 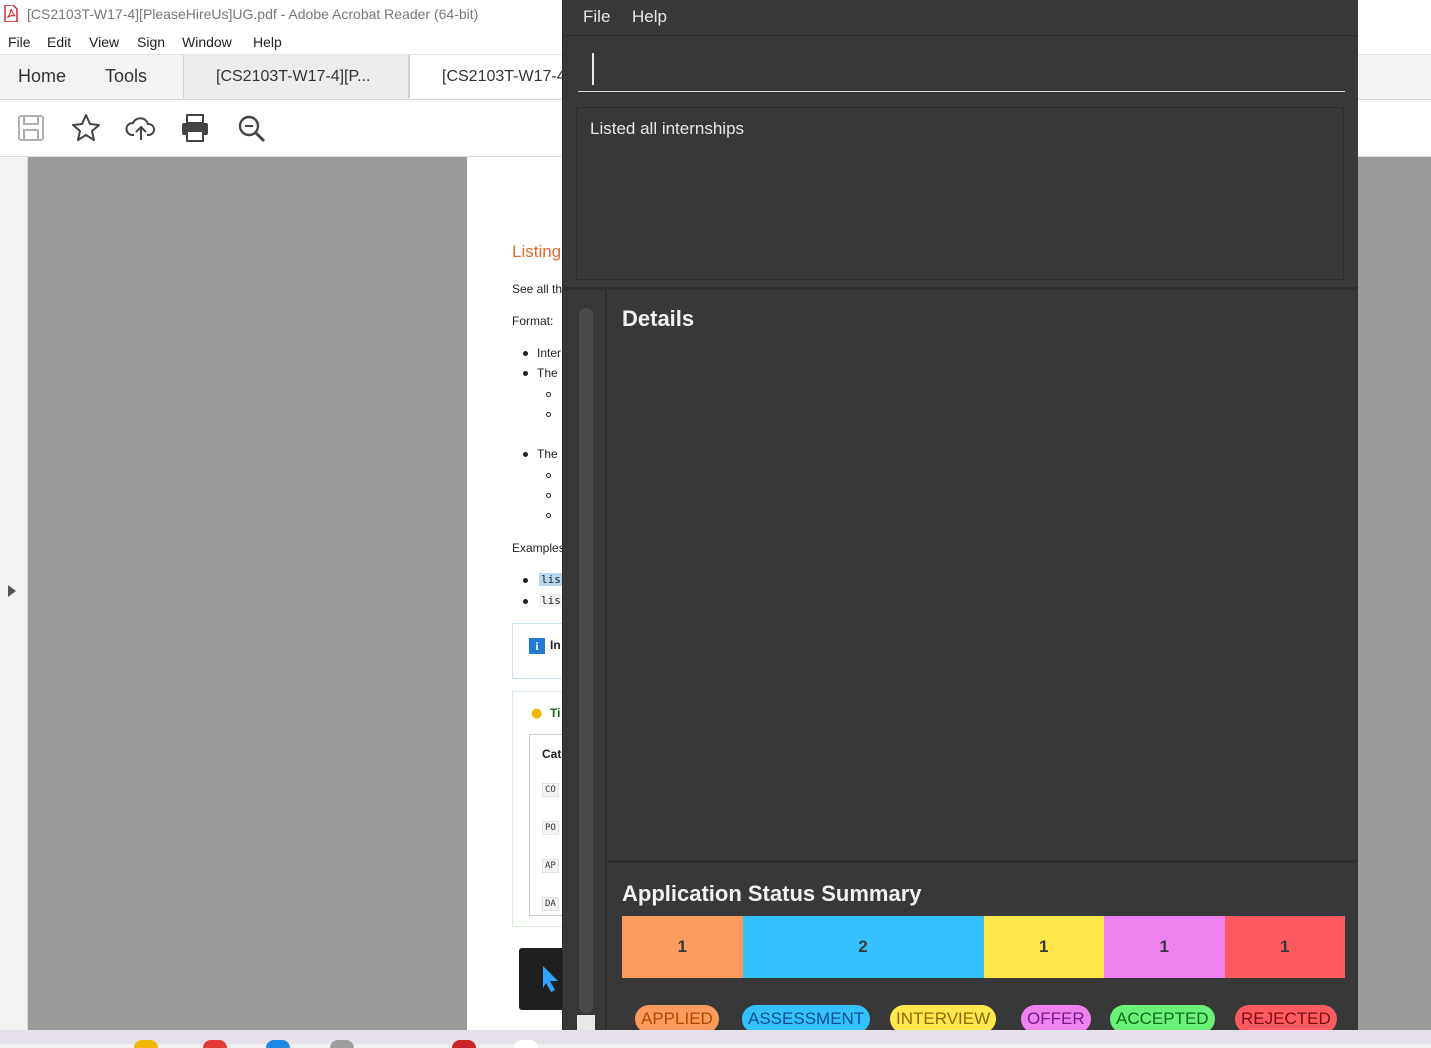 I want to click on save-icon, so click(x=31, y=128).